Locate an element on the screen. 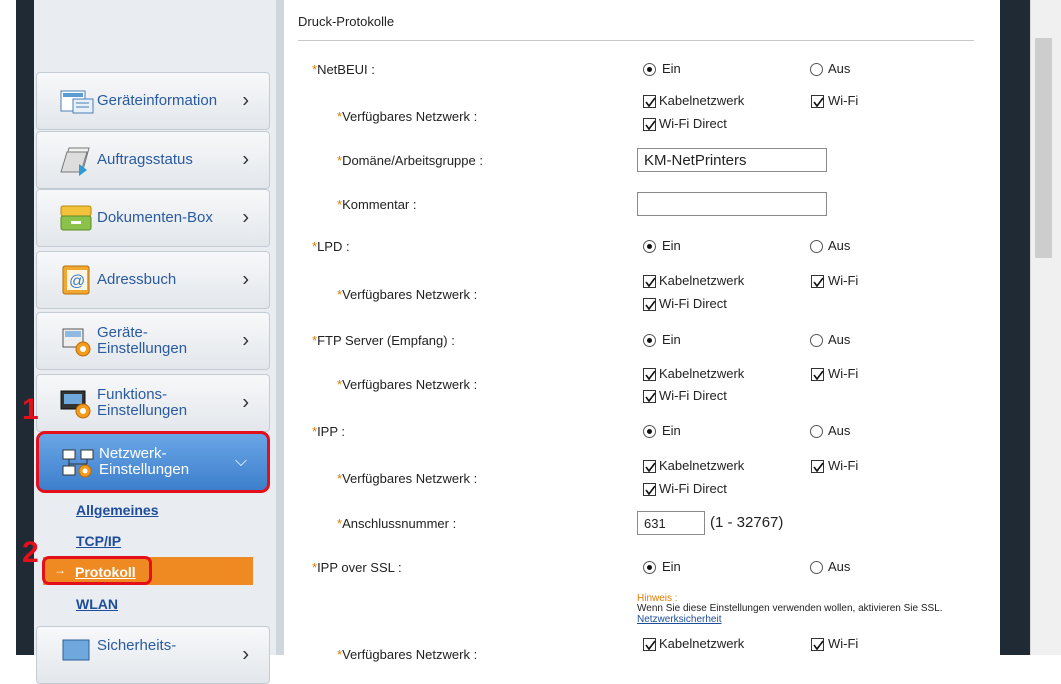 The image size is (1061, 684). ipp-network-label: *Verfügbares Netzwerk : is located at coordinates (407, 478).